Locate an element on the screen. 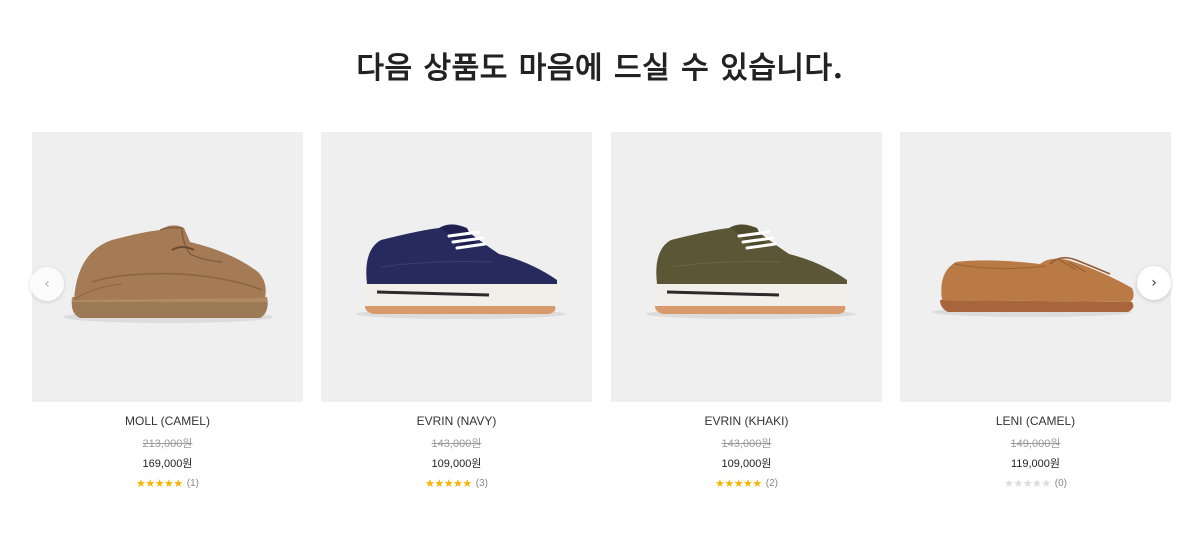  review-count: (2) is located at coordinates (772, 483).